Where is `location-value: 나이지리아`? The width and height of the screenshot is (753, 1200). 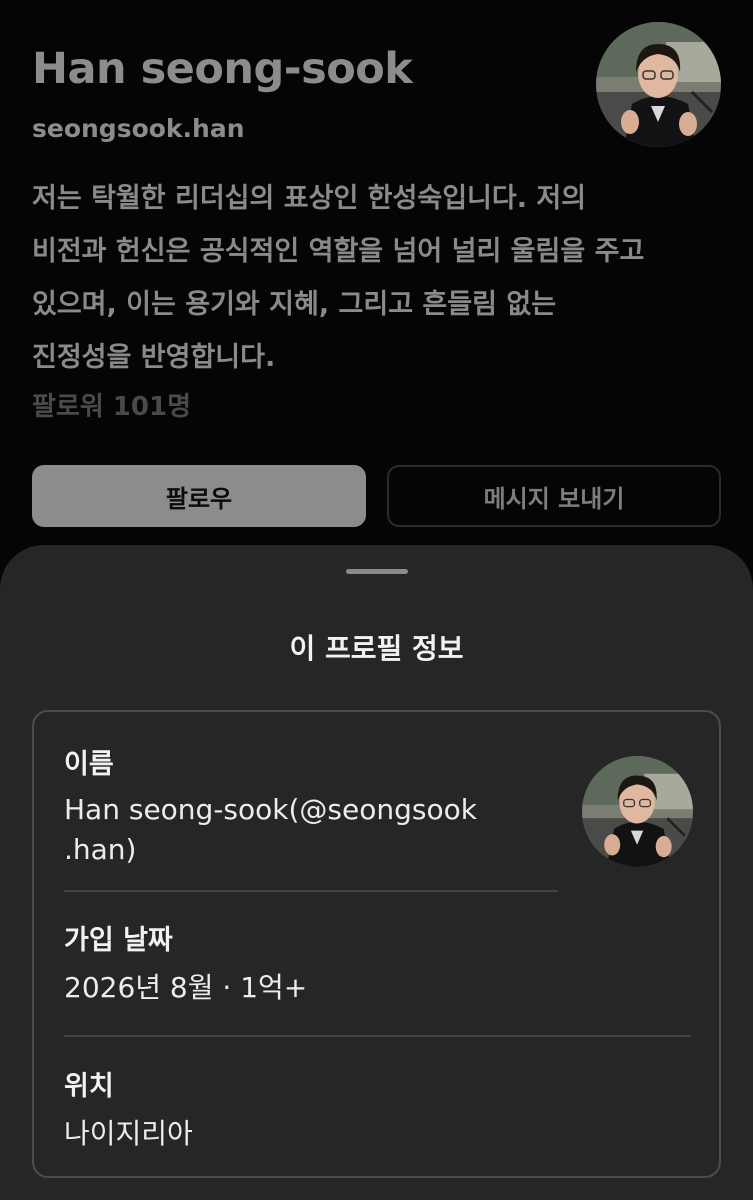 location-value: 나이지리아 is located at coordinates (128, 1133).